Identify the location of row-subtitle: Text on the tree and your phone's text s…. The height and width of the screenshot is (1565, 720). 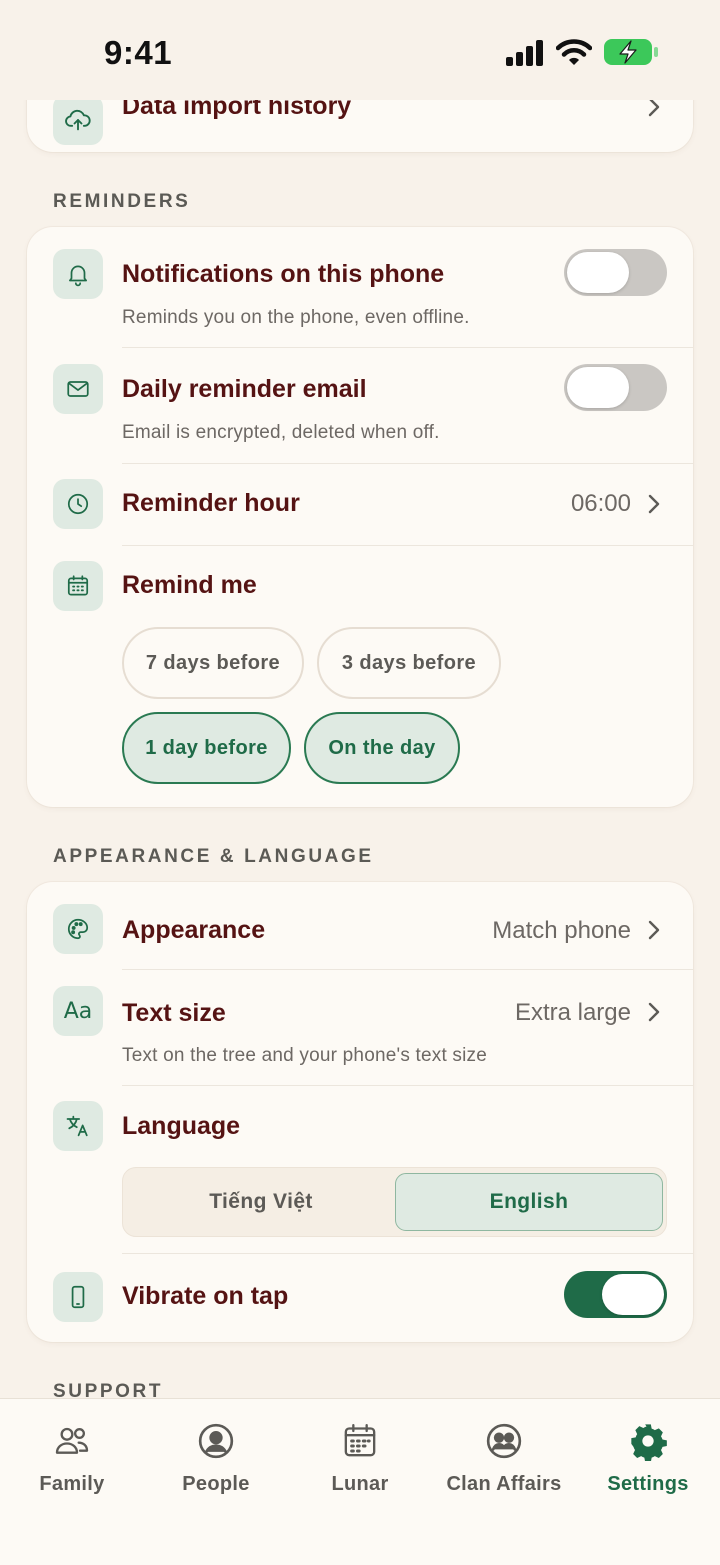
(304, 1055).